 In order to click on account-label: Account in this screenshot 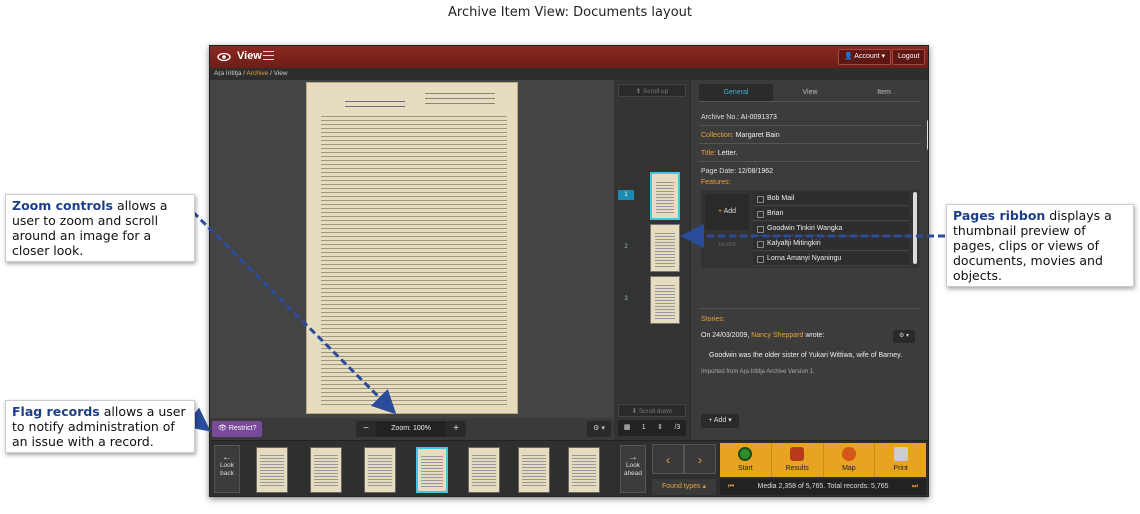, I will do `click(867, 56)`.